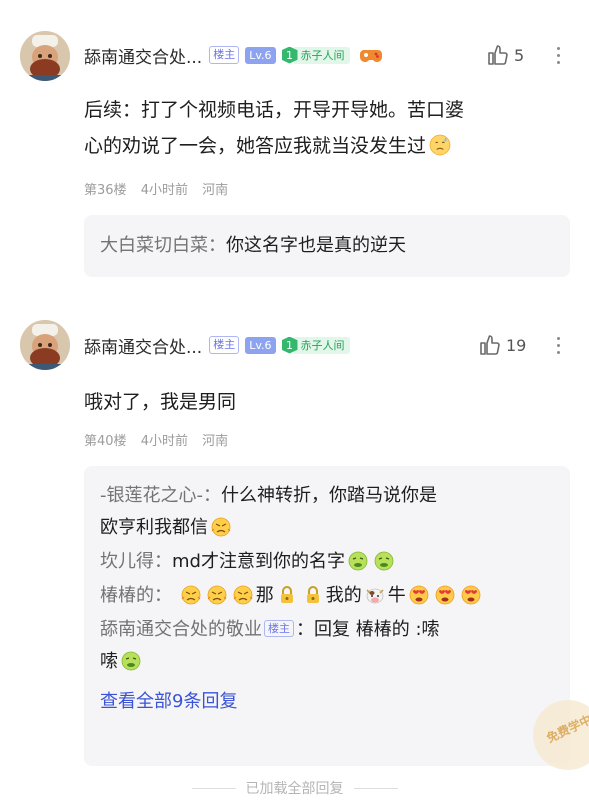 The height and width of the screenshot is (800, 589). Describe the element at coordinates (327, 646) in the screenshot. I see `reply-item: 舔南通交合处的敬业 楼主 ：回复 椿椿的 :嗦 嗦` at that location.